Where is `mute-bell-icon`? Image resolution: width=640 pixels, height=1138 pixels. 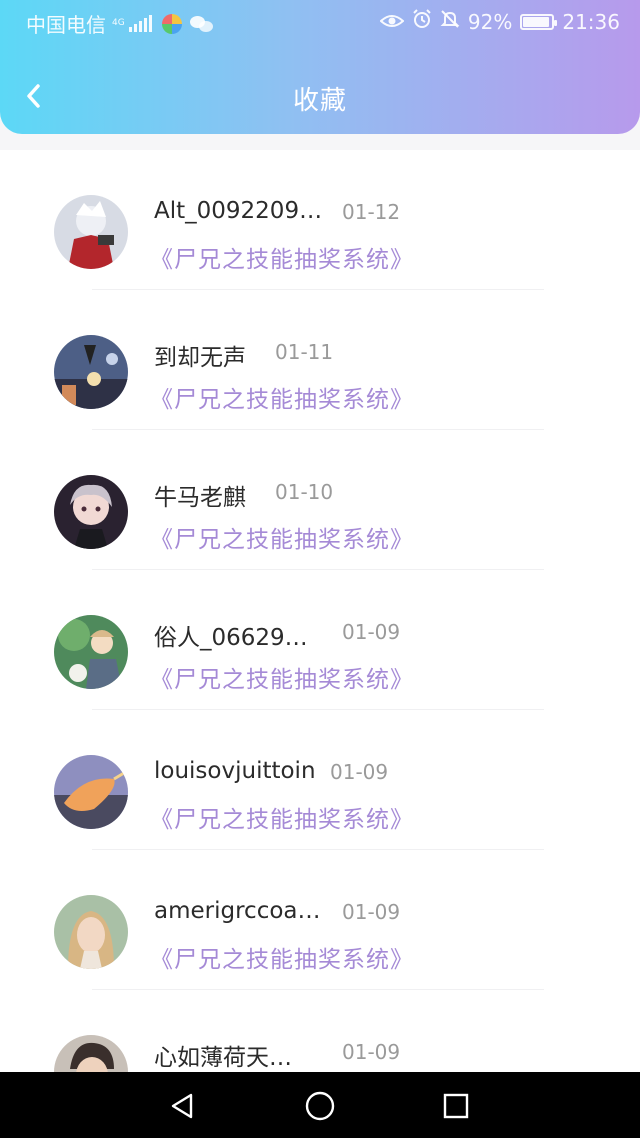 mute-bell-icon is located at coordinates (450, 21).